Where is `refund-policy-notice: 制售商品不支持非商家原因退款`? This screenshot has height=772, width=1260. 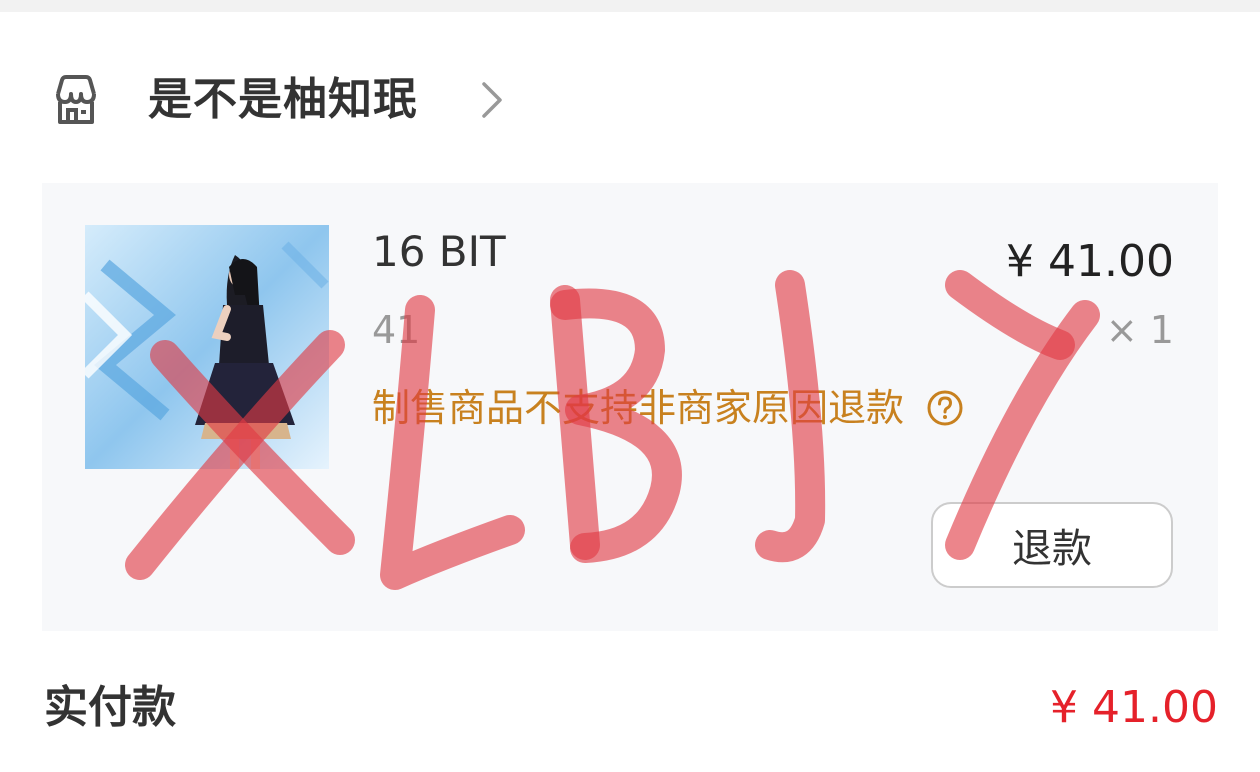
refund-policy-notice: 制售商品不支持非商家原因退款 is located at coordinates (668, 408).